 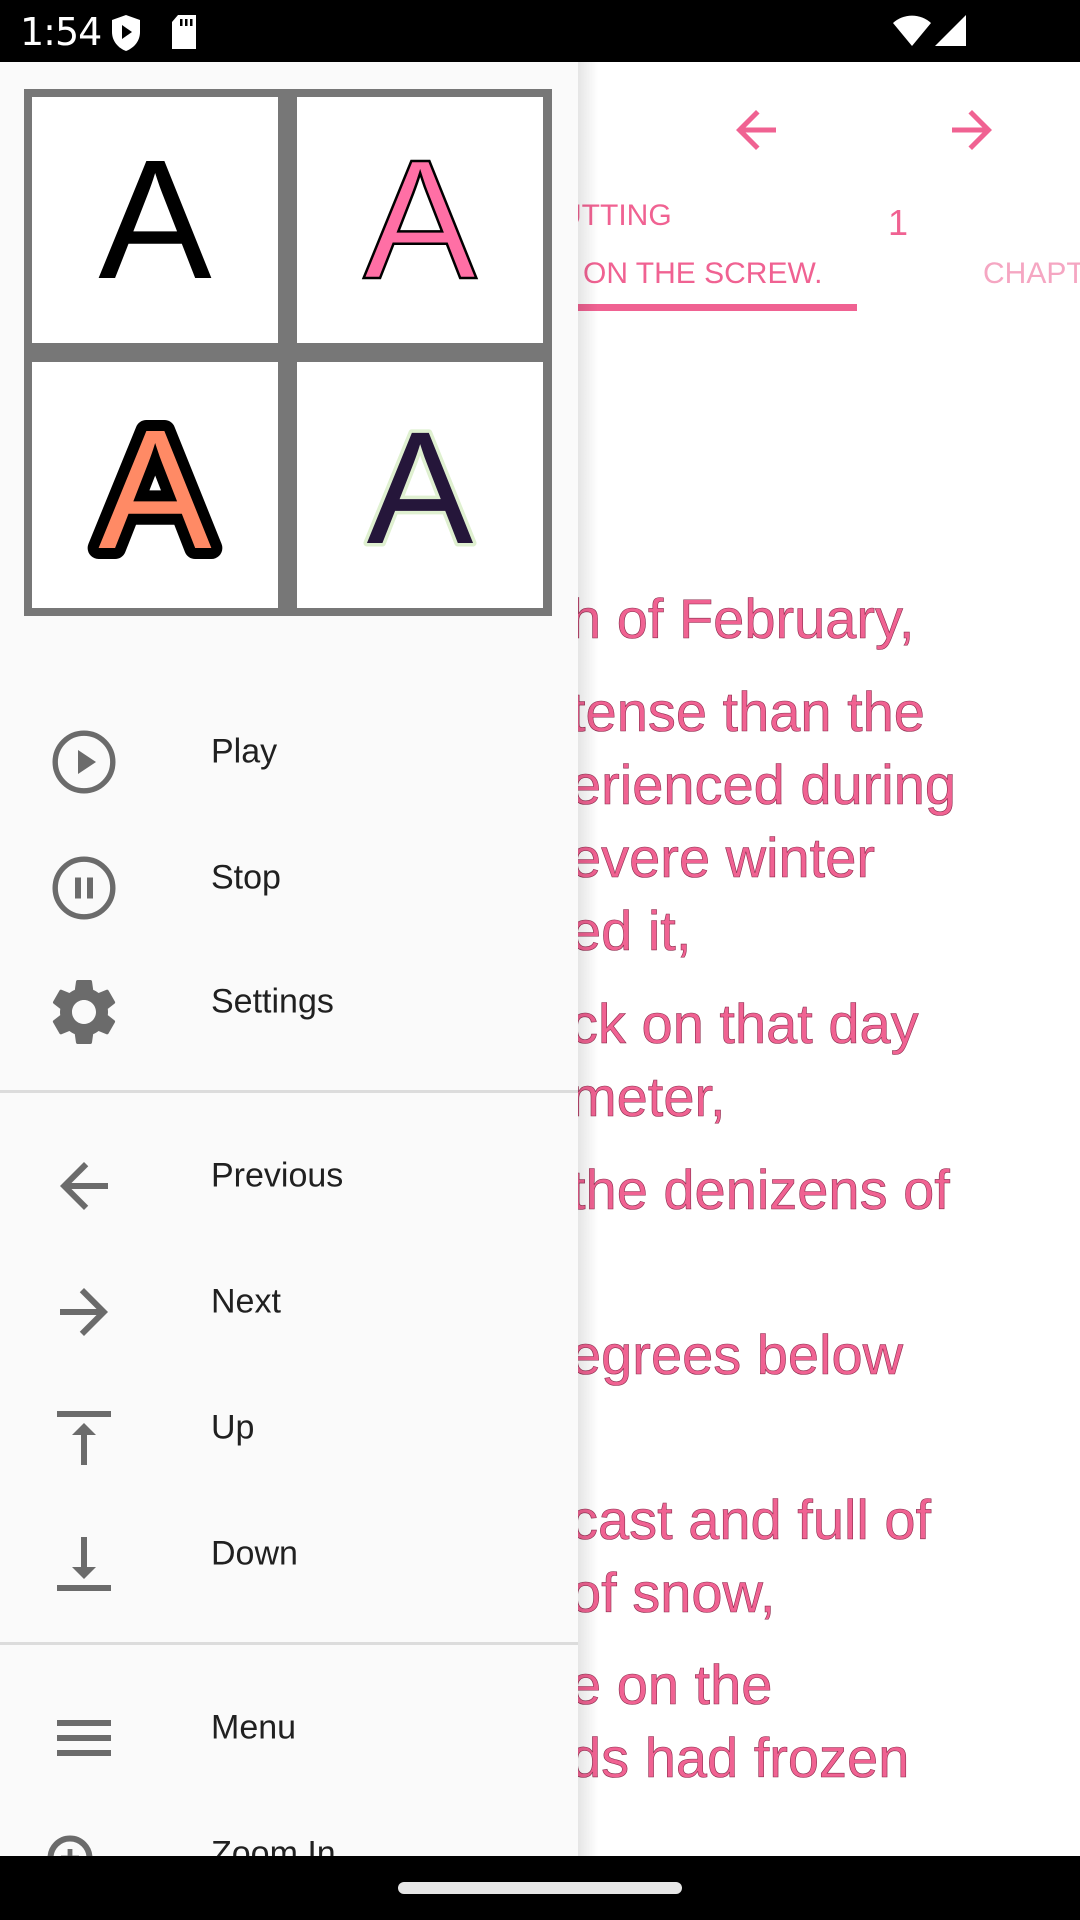 What do you see at coordinates (84, 1738) in the screenshot?
I see `hamburger-menu-icon` at bounding box center [84, 1738].